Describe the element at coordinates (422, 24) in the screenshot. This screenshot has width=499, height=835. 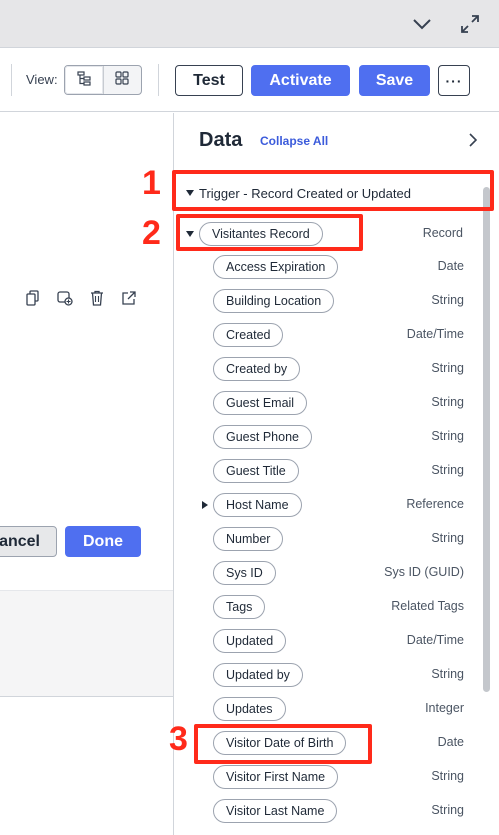
I see `chevron-down-icon` at that location.